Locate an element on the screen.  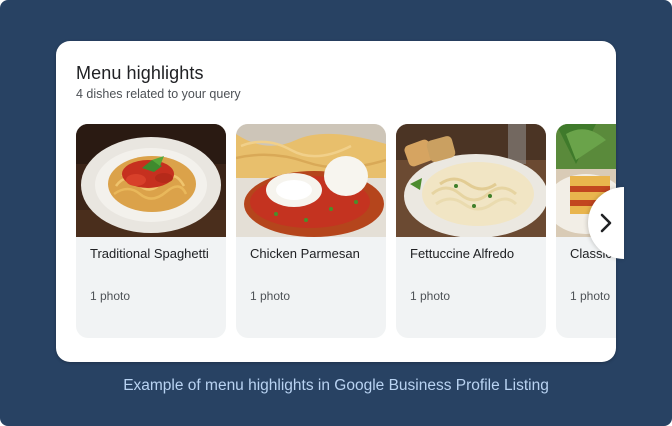
dish-card-traditional-spaghetti: Traditional Spaghetti 1 photo is located at coordinates (151, 231).